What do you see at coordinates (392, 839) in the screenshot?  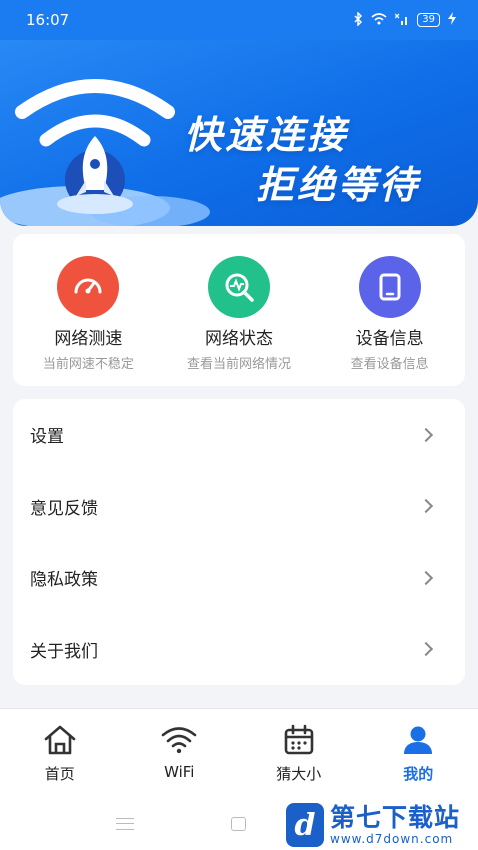 I see `watermark-url: www.d7down.com` at bounding box center [392, 839].